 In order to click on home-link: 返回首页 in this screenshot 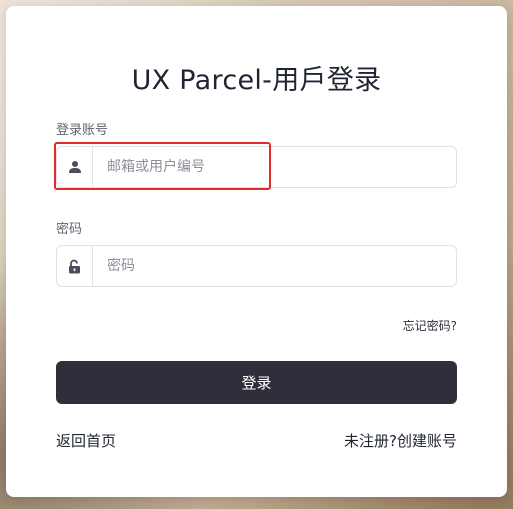, I will do `click(86, 440)`.